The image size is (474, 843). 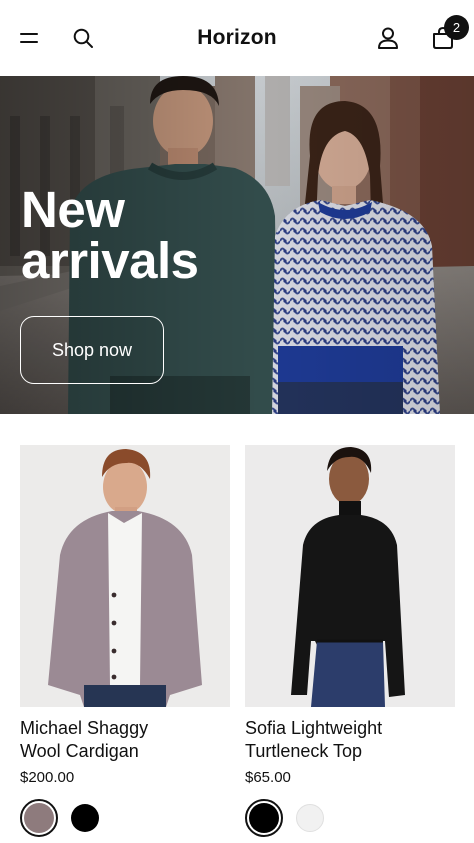 I want to click on search-icon, so click(x=83, y=38).